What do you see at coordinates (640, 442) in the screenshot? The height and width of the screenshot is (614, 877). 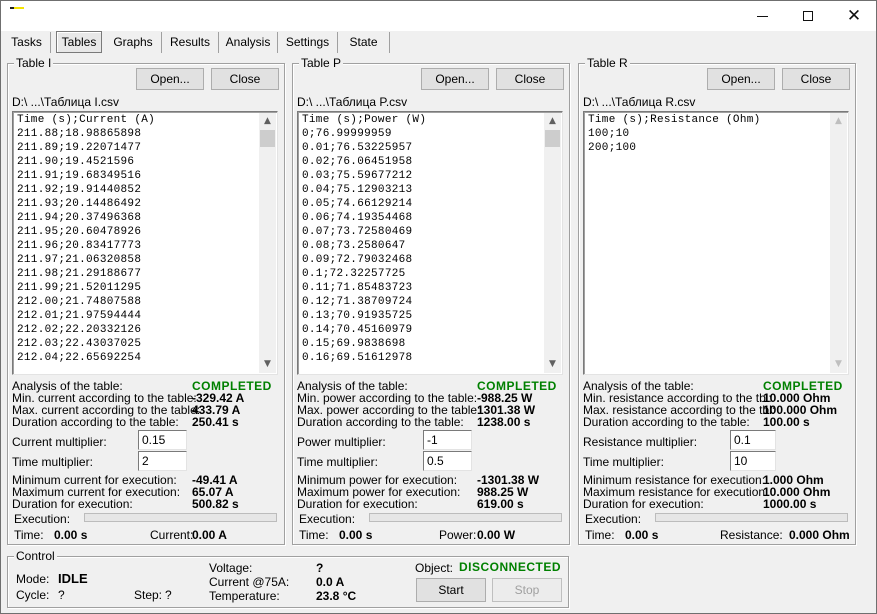 I see `multiplier-label: Resistance multiplier:` at bounding box center [640, 442].